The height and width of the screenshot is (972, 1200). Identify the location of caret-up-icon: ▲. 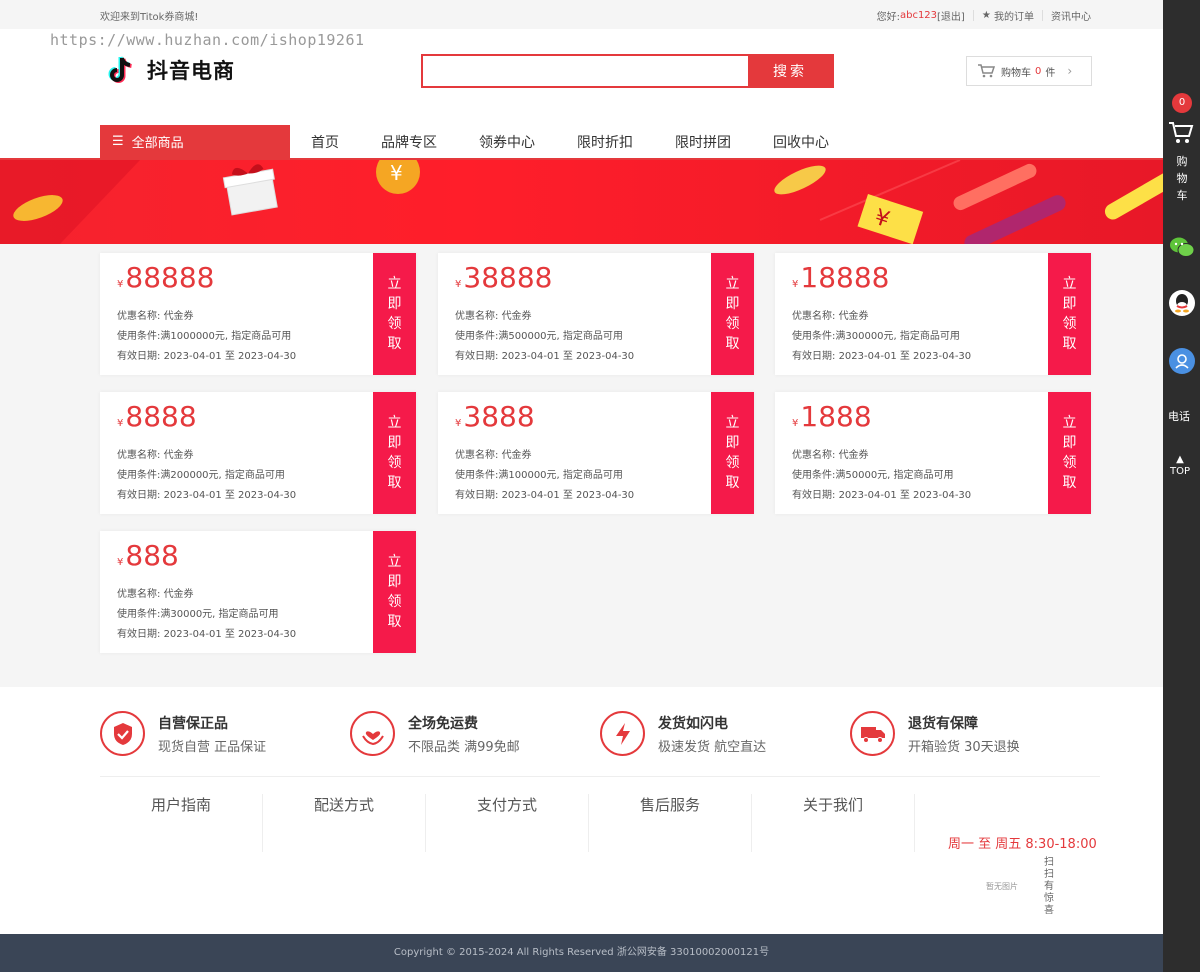
(1180, 459).